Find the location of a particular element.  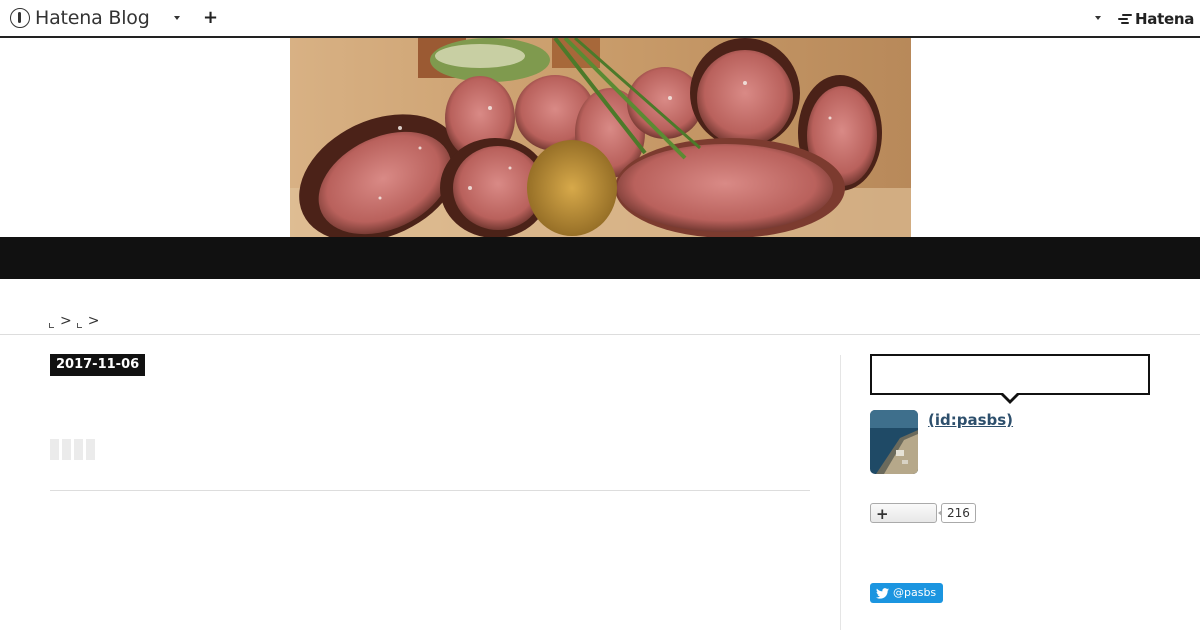

hatena-blog-logo: Hatena Blog is located at coordinates (80, 18).